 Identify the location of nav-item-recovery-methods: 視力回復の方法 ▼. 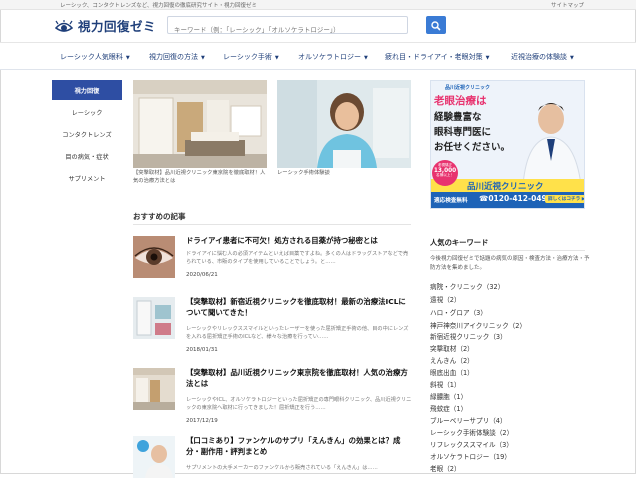
(177, 57).